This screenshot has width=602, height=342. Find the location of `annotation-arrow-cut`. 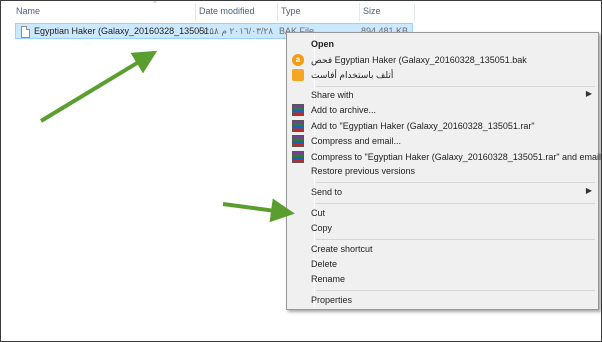

annotation-arrow-cut is located at coordinates (258, 210).